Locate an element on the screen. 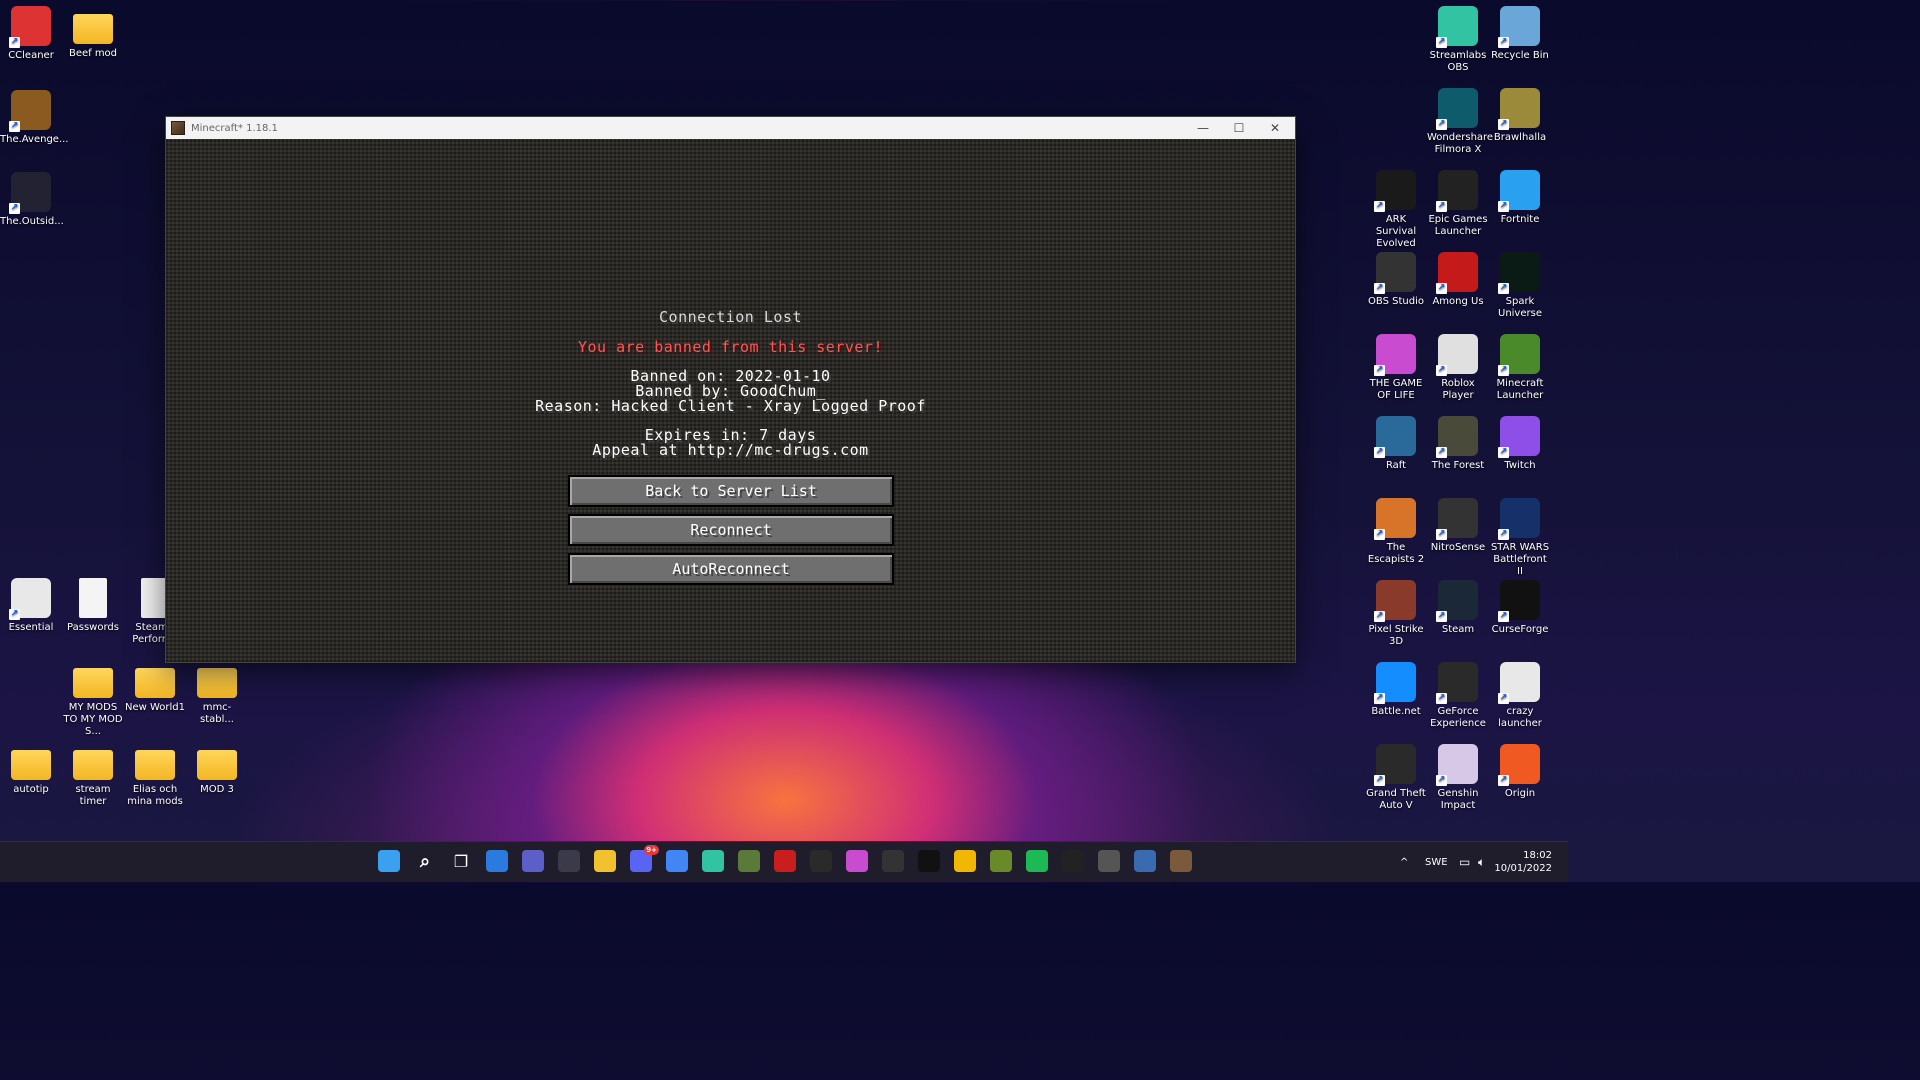  desktop-icon-brawlhalla: Brawlhalla is located at coordinates (1520, 116).